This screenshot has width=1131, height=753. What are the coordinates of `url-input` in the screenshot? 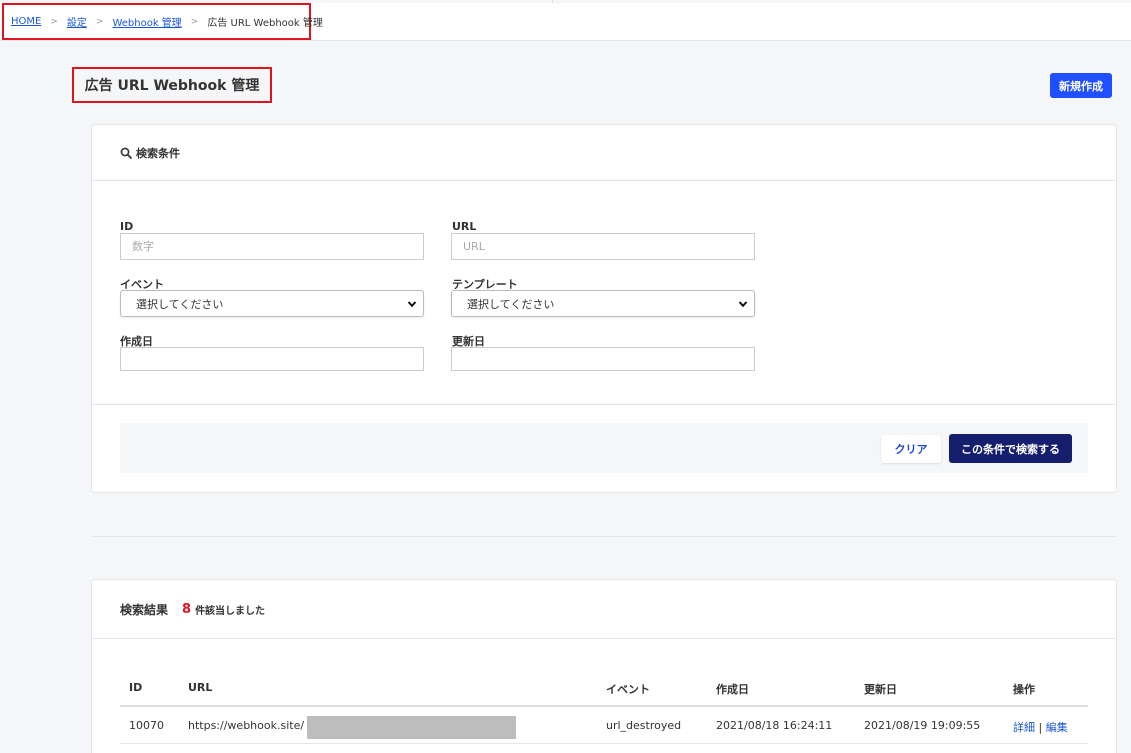 It's located at (603, 246).